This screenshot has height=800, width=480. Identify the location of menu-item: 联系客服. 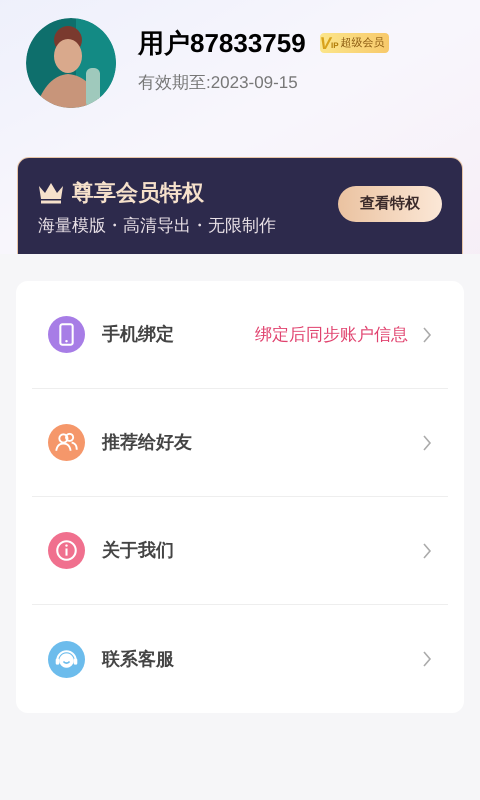
(240, 659).